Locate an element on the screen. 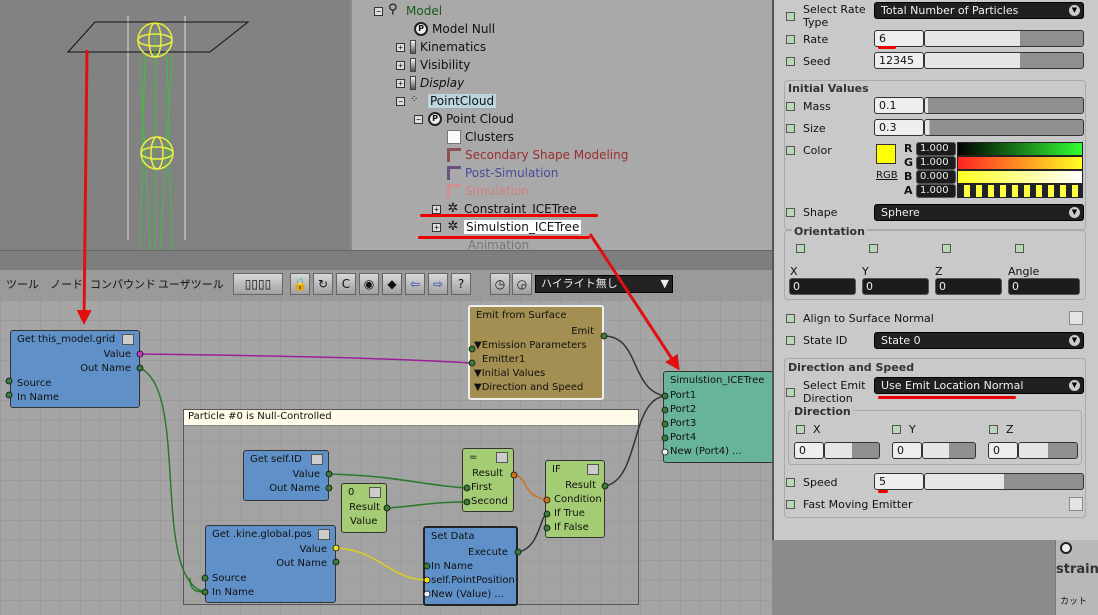  menu-node: ノード is located at coordinates (66, 284).